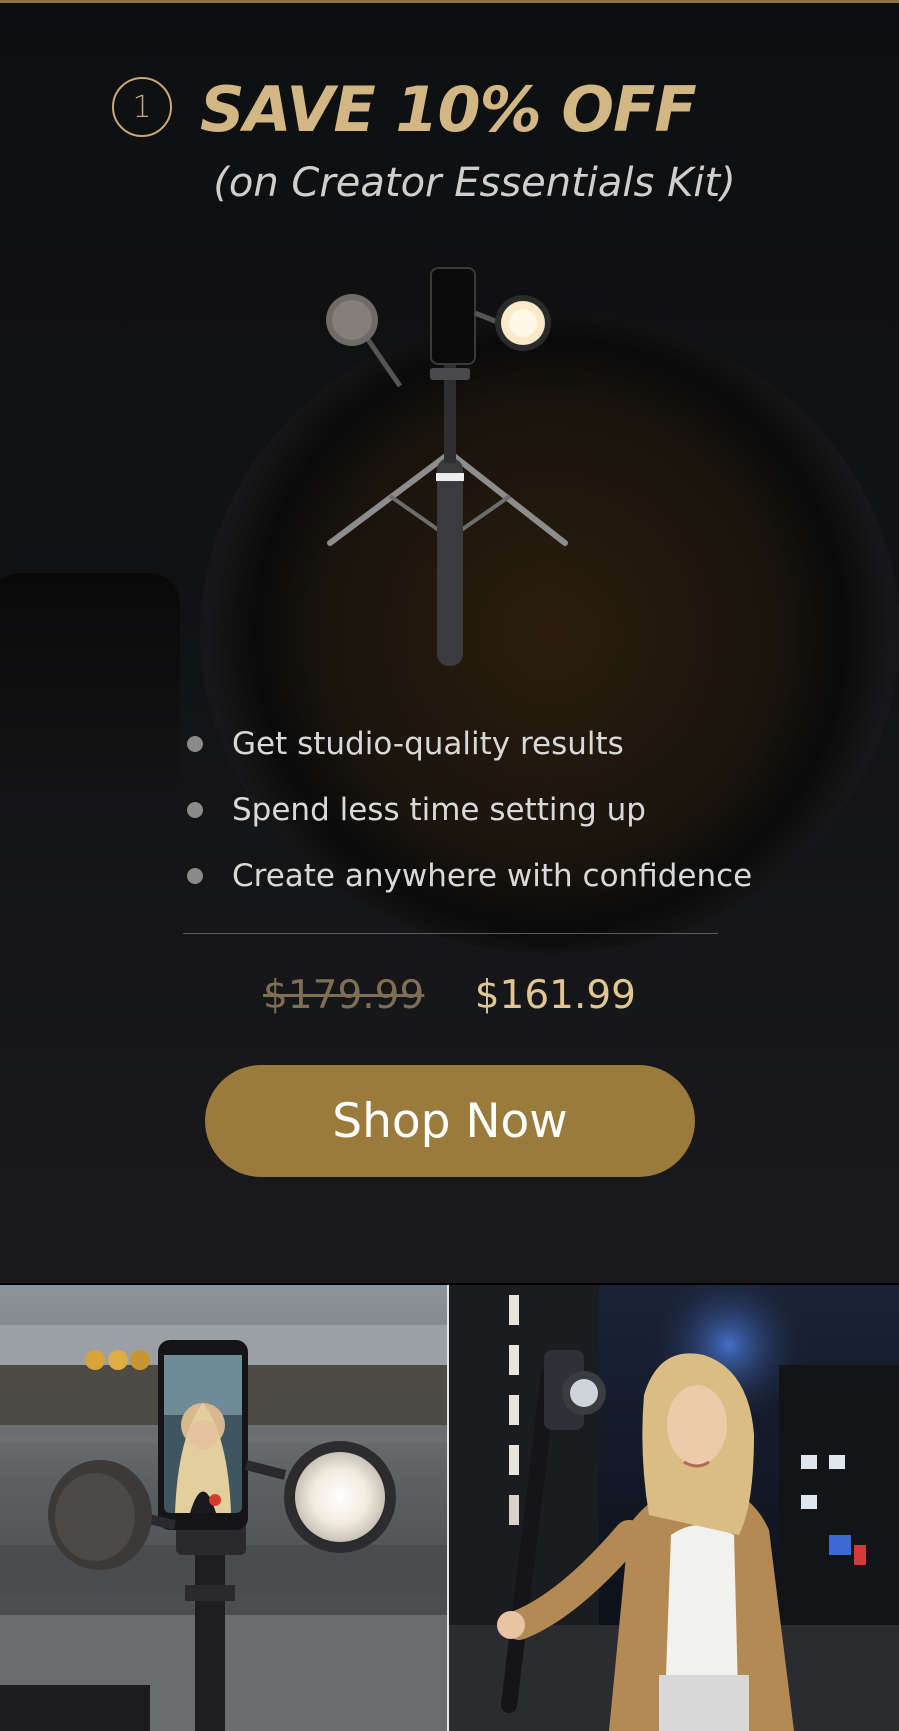 The width and height of the screenshot is (899, 1731). I want to click on shop-now-button: Shop Now, so click(450, 1121).